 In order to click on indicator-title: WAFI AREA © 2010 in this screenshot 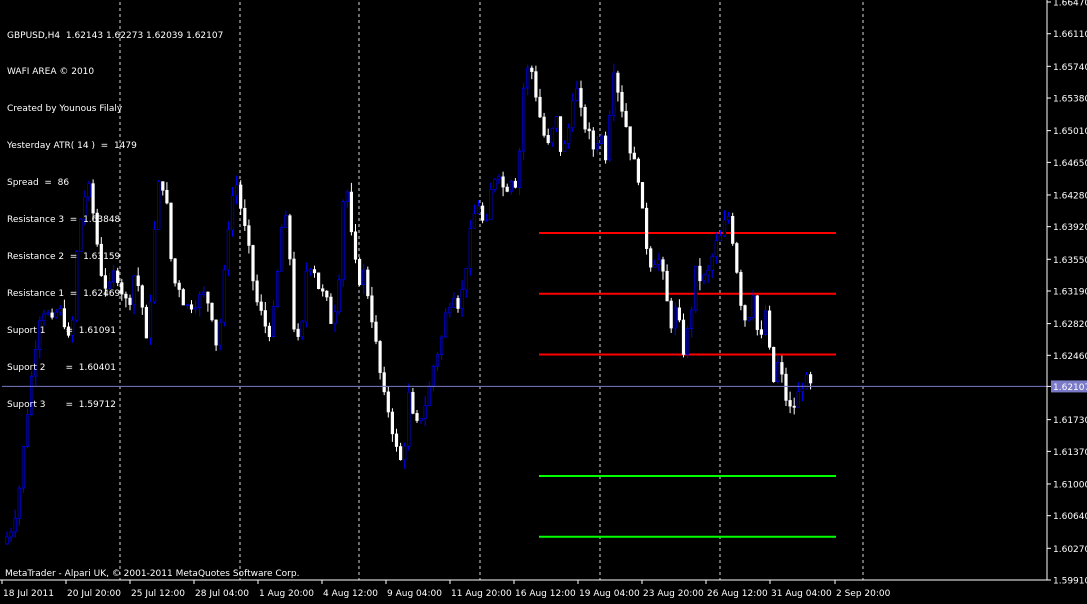, I will do `click(51, 72)`.